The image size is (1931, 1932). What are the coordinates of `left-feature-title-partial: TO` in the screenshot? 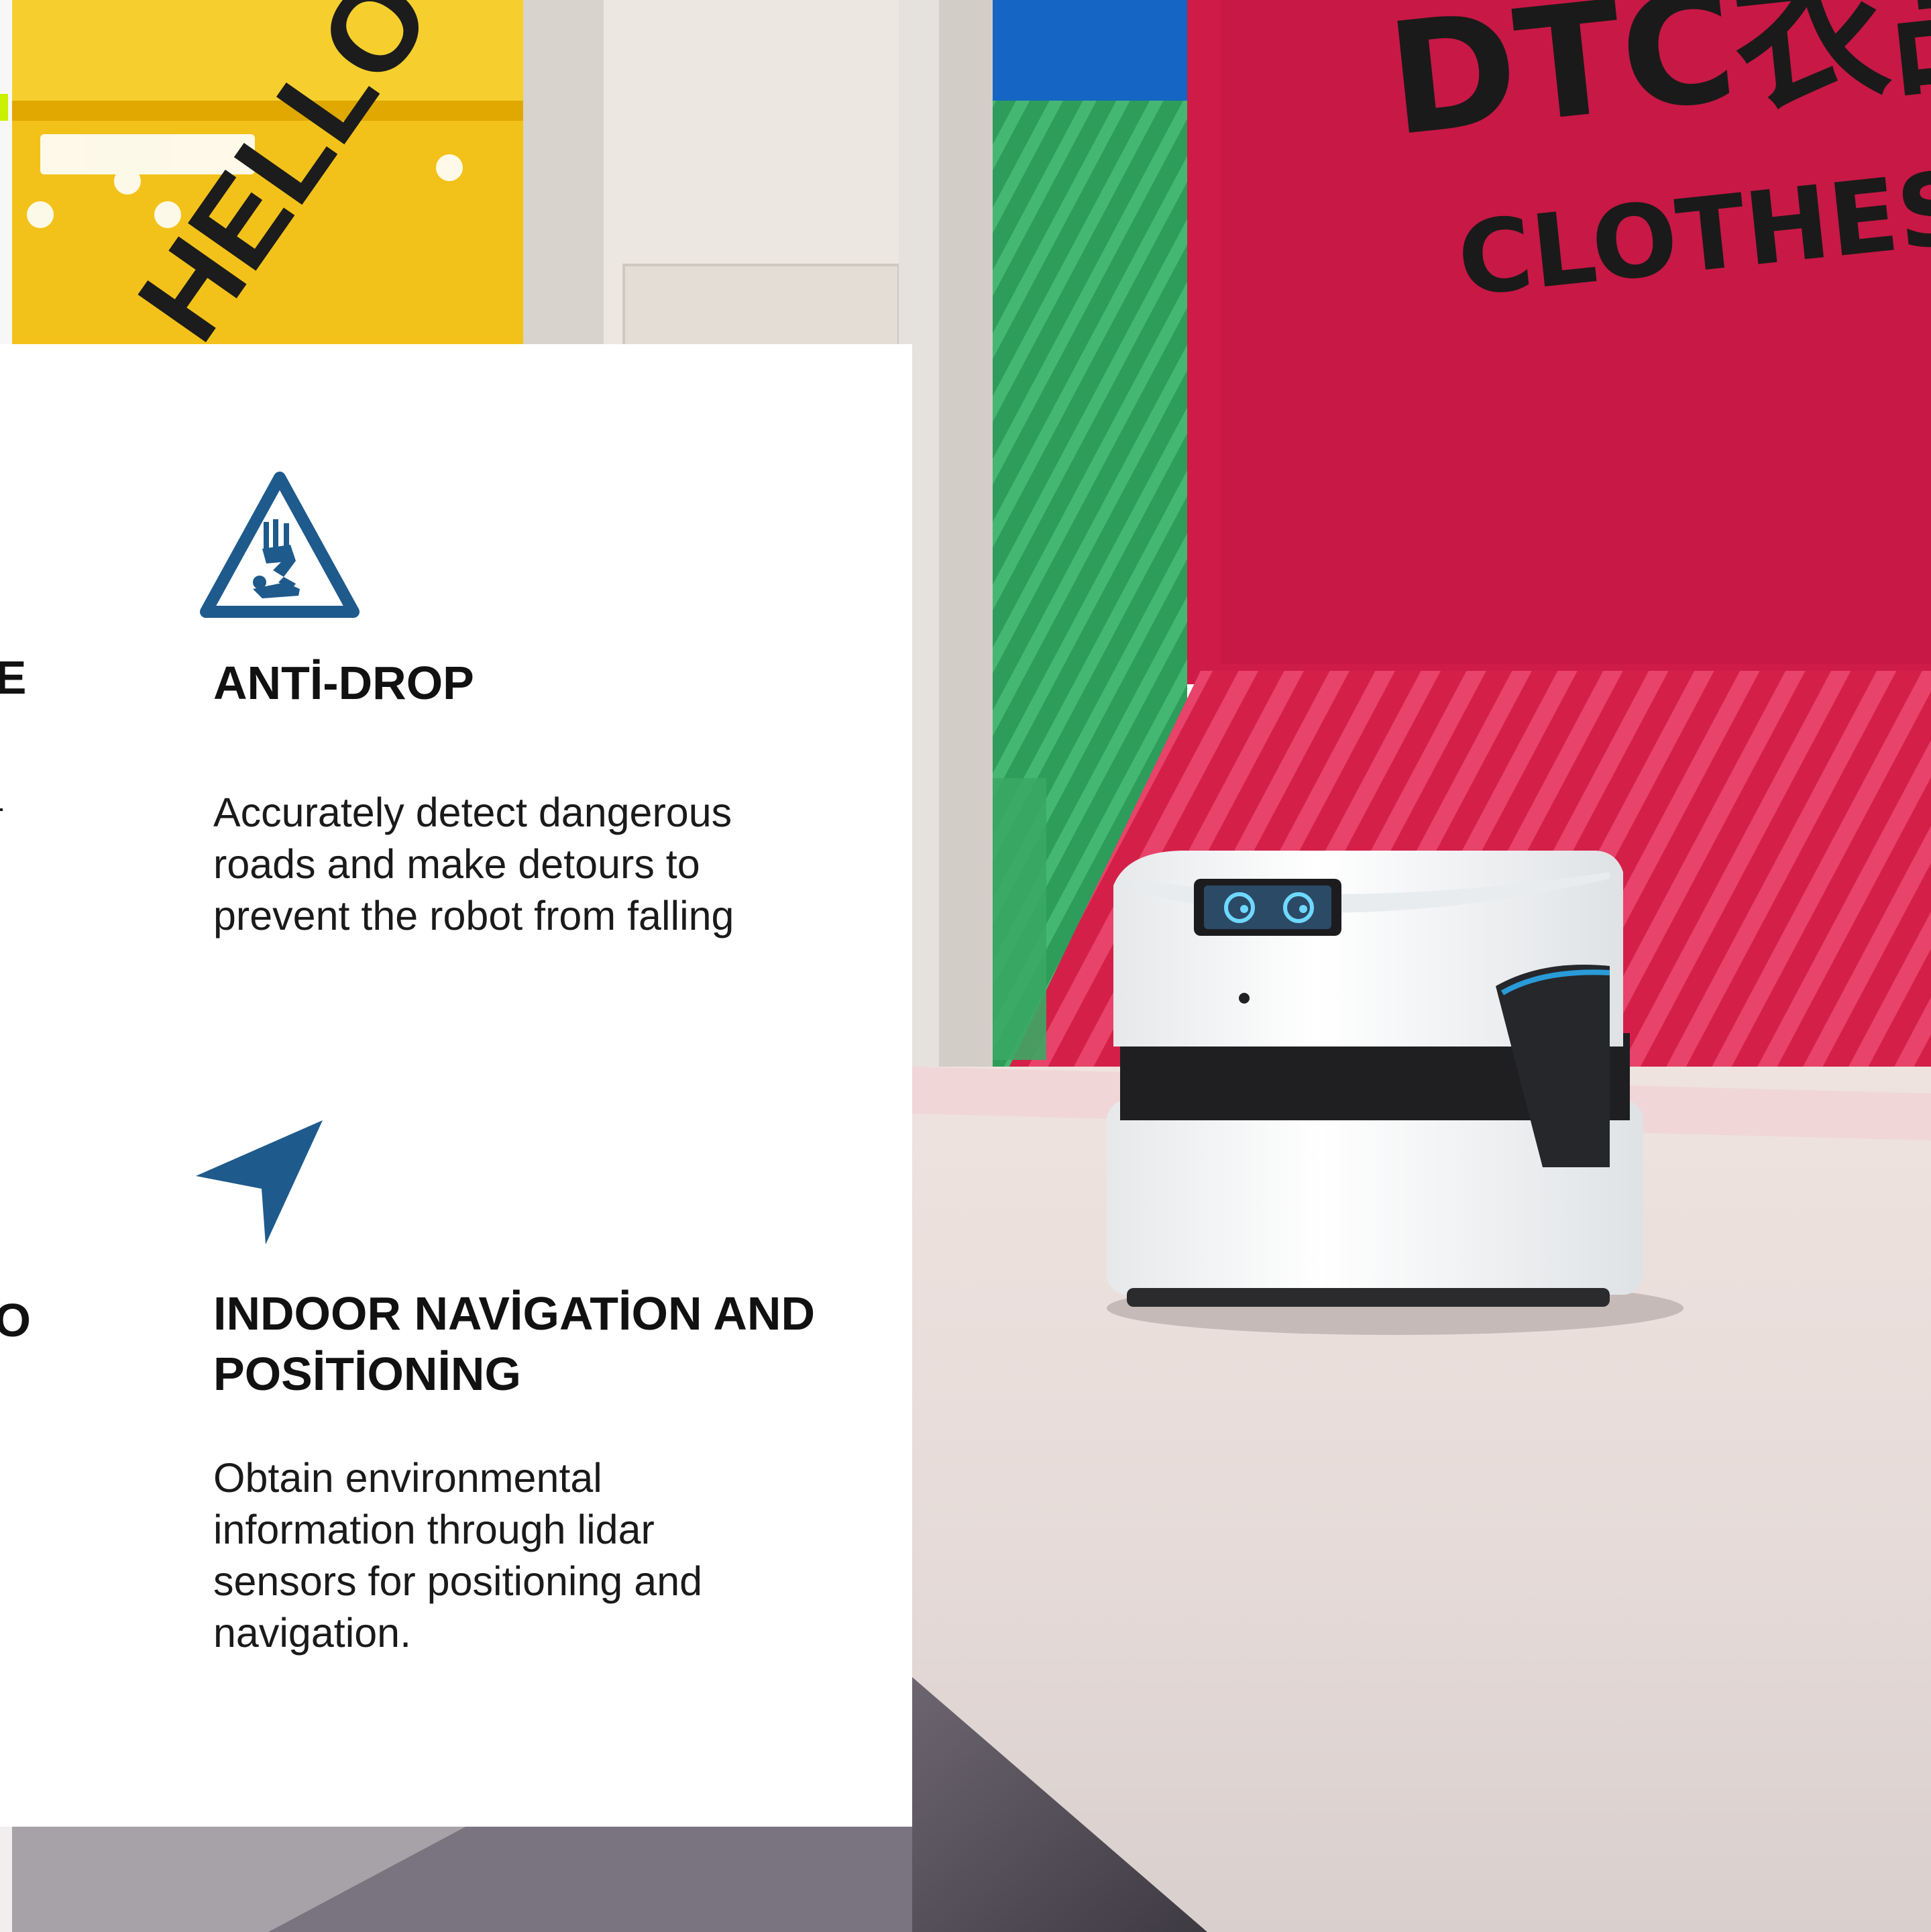 It's located at (15, 1320).